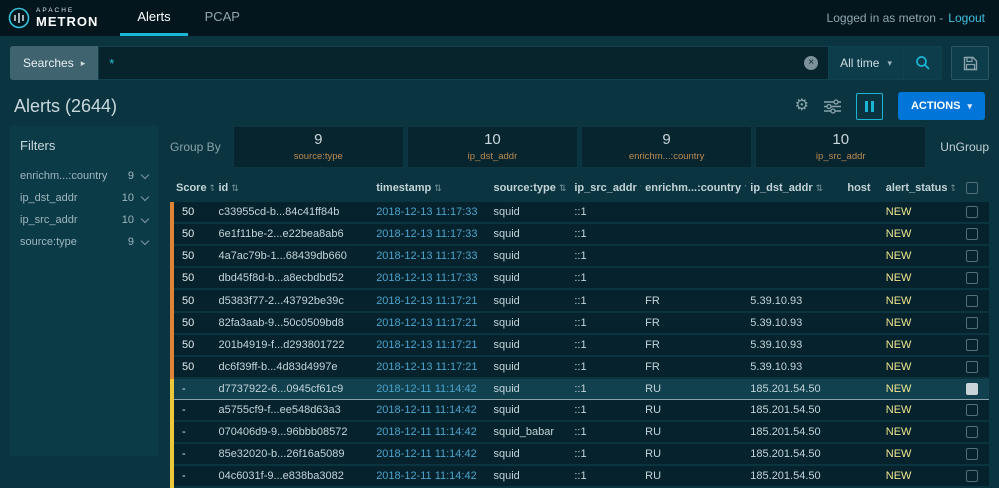 The image size is (999, 488). I want to click on alert-id: dbd45f8d-b...a8ecbdbd52, so click(293, 279).